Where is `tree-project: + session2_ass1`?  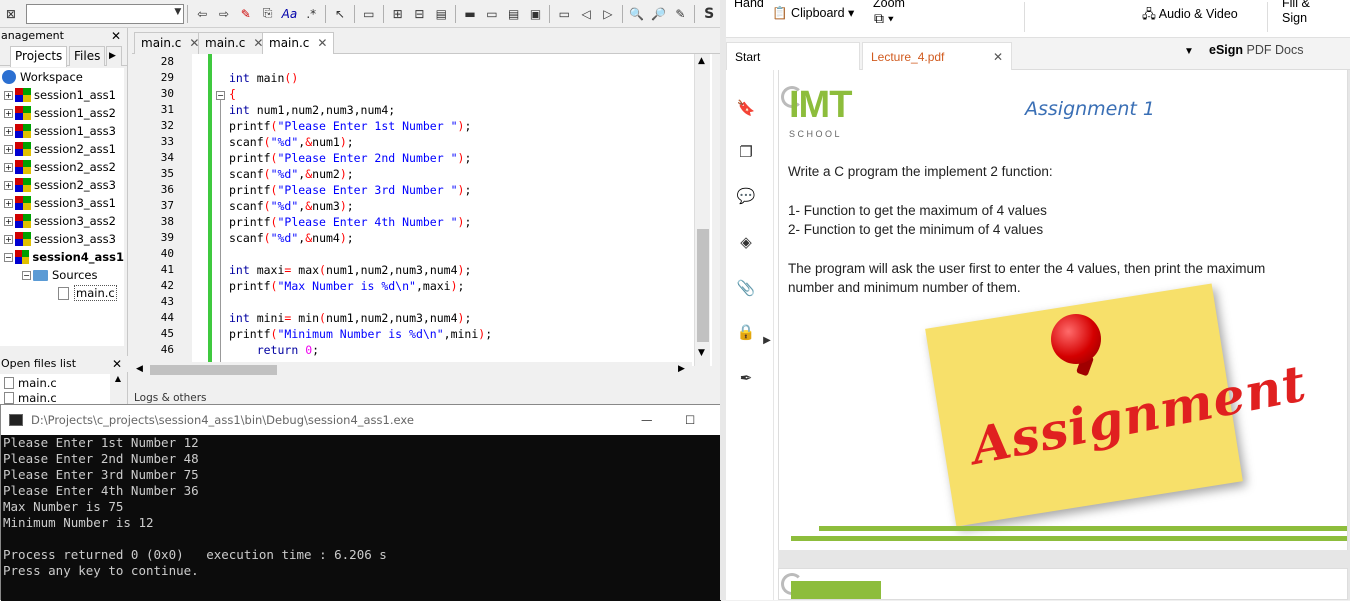 tree-project: + session2_ass1 is located at coordinates (62, 149).